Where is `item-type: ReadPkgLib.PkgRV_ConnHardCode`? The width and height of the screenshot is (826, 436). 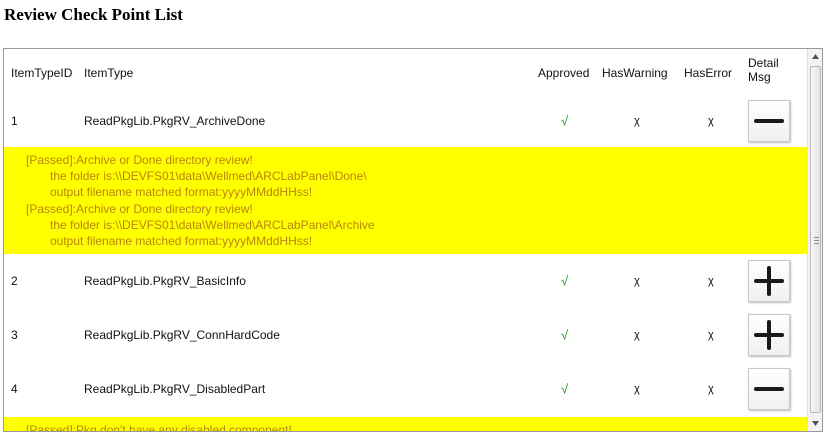 item-type: ReadPkgLib.PkgRV_ConnHardCode is located at coordinates (182, 335).